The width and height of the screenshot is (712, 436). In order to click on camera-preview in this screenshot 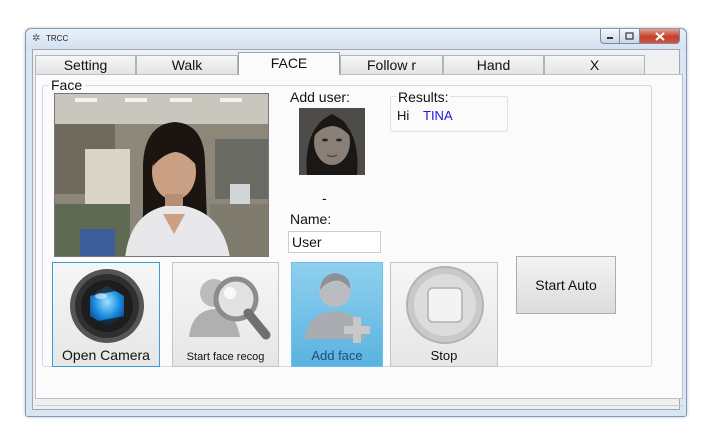, I will do `click(161, 175)`.